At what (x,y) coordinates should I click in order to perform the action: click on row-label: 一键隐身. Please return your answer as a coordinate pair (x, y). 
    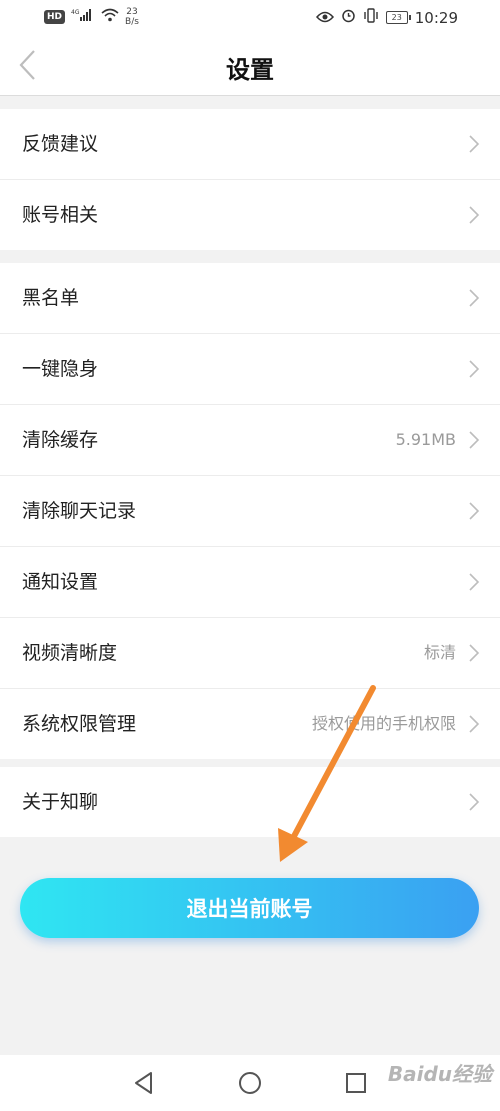
    Looking at the image, I should click on (60, 369).